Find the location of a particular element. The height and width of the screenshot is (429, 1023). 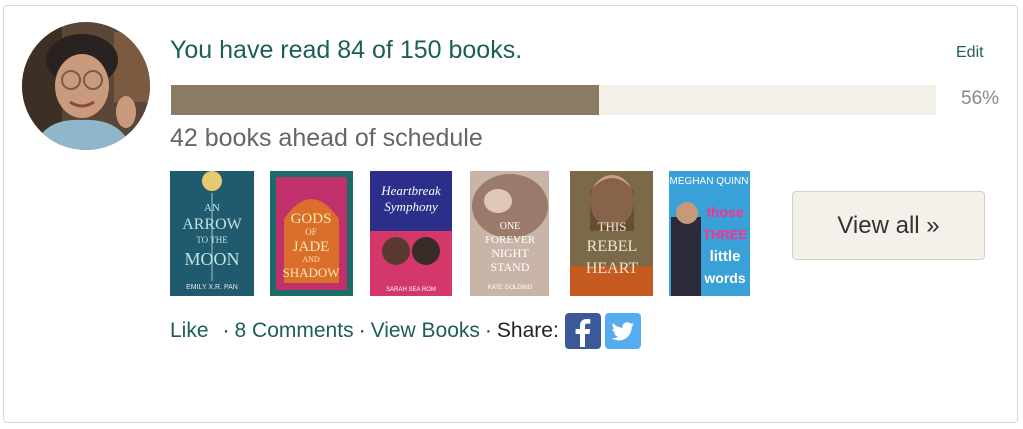

cover-title-line: GODS is located at coordinates (311, 219).